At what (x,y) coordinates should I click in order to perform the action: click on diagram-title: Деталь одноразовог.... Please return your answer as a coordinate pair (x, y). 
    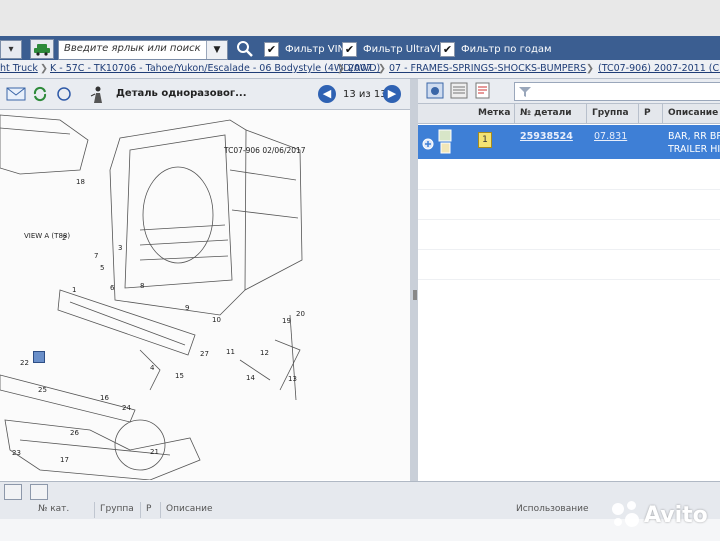
    Looking at the image, I should click on (181, 93).